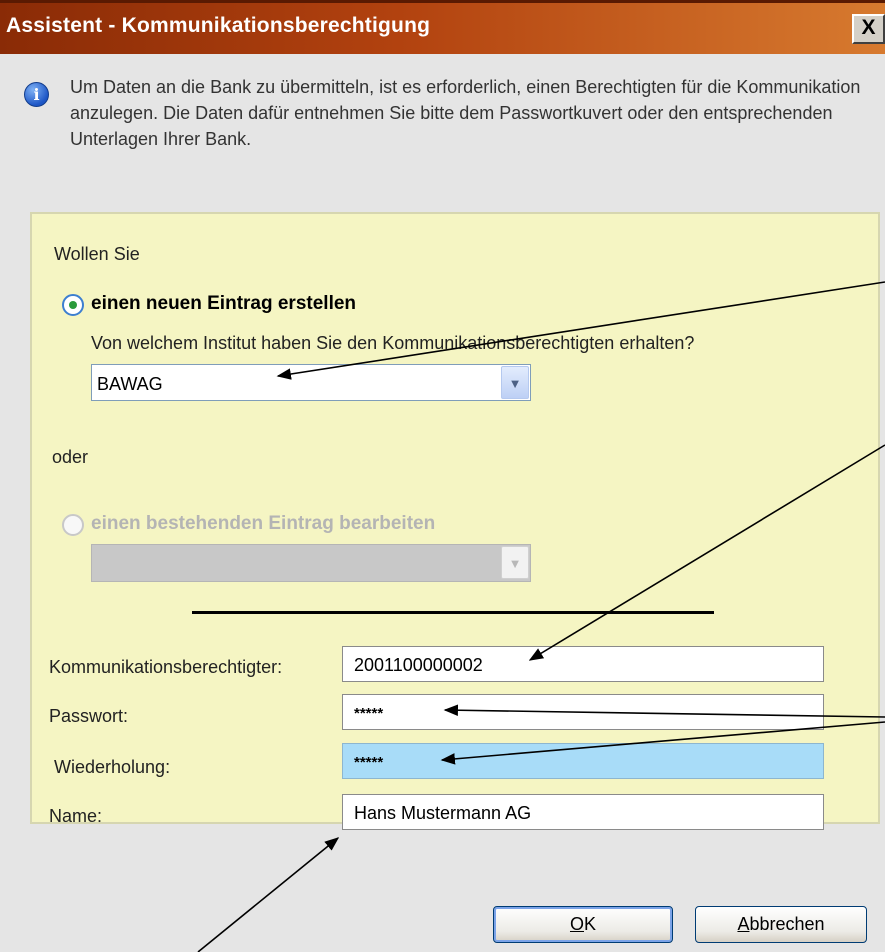  What do you see at coordinates (706, 552) in the screenshot?
I see `arrow-to-comm` at bounding box center [706, 552].